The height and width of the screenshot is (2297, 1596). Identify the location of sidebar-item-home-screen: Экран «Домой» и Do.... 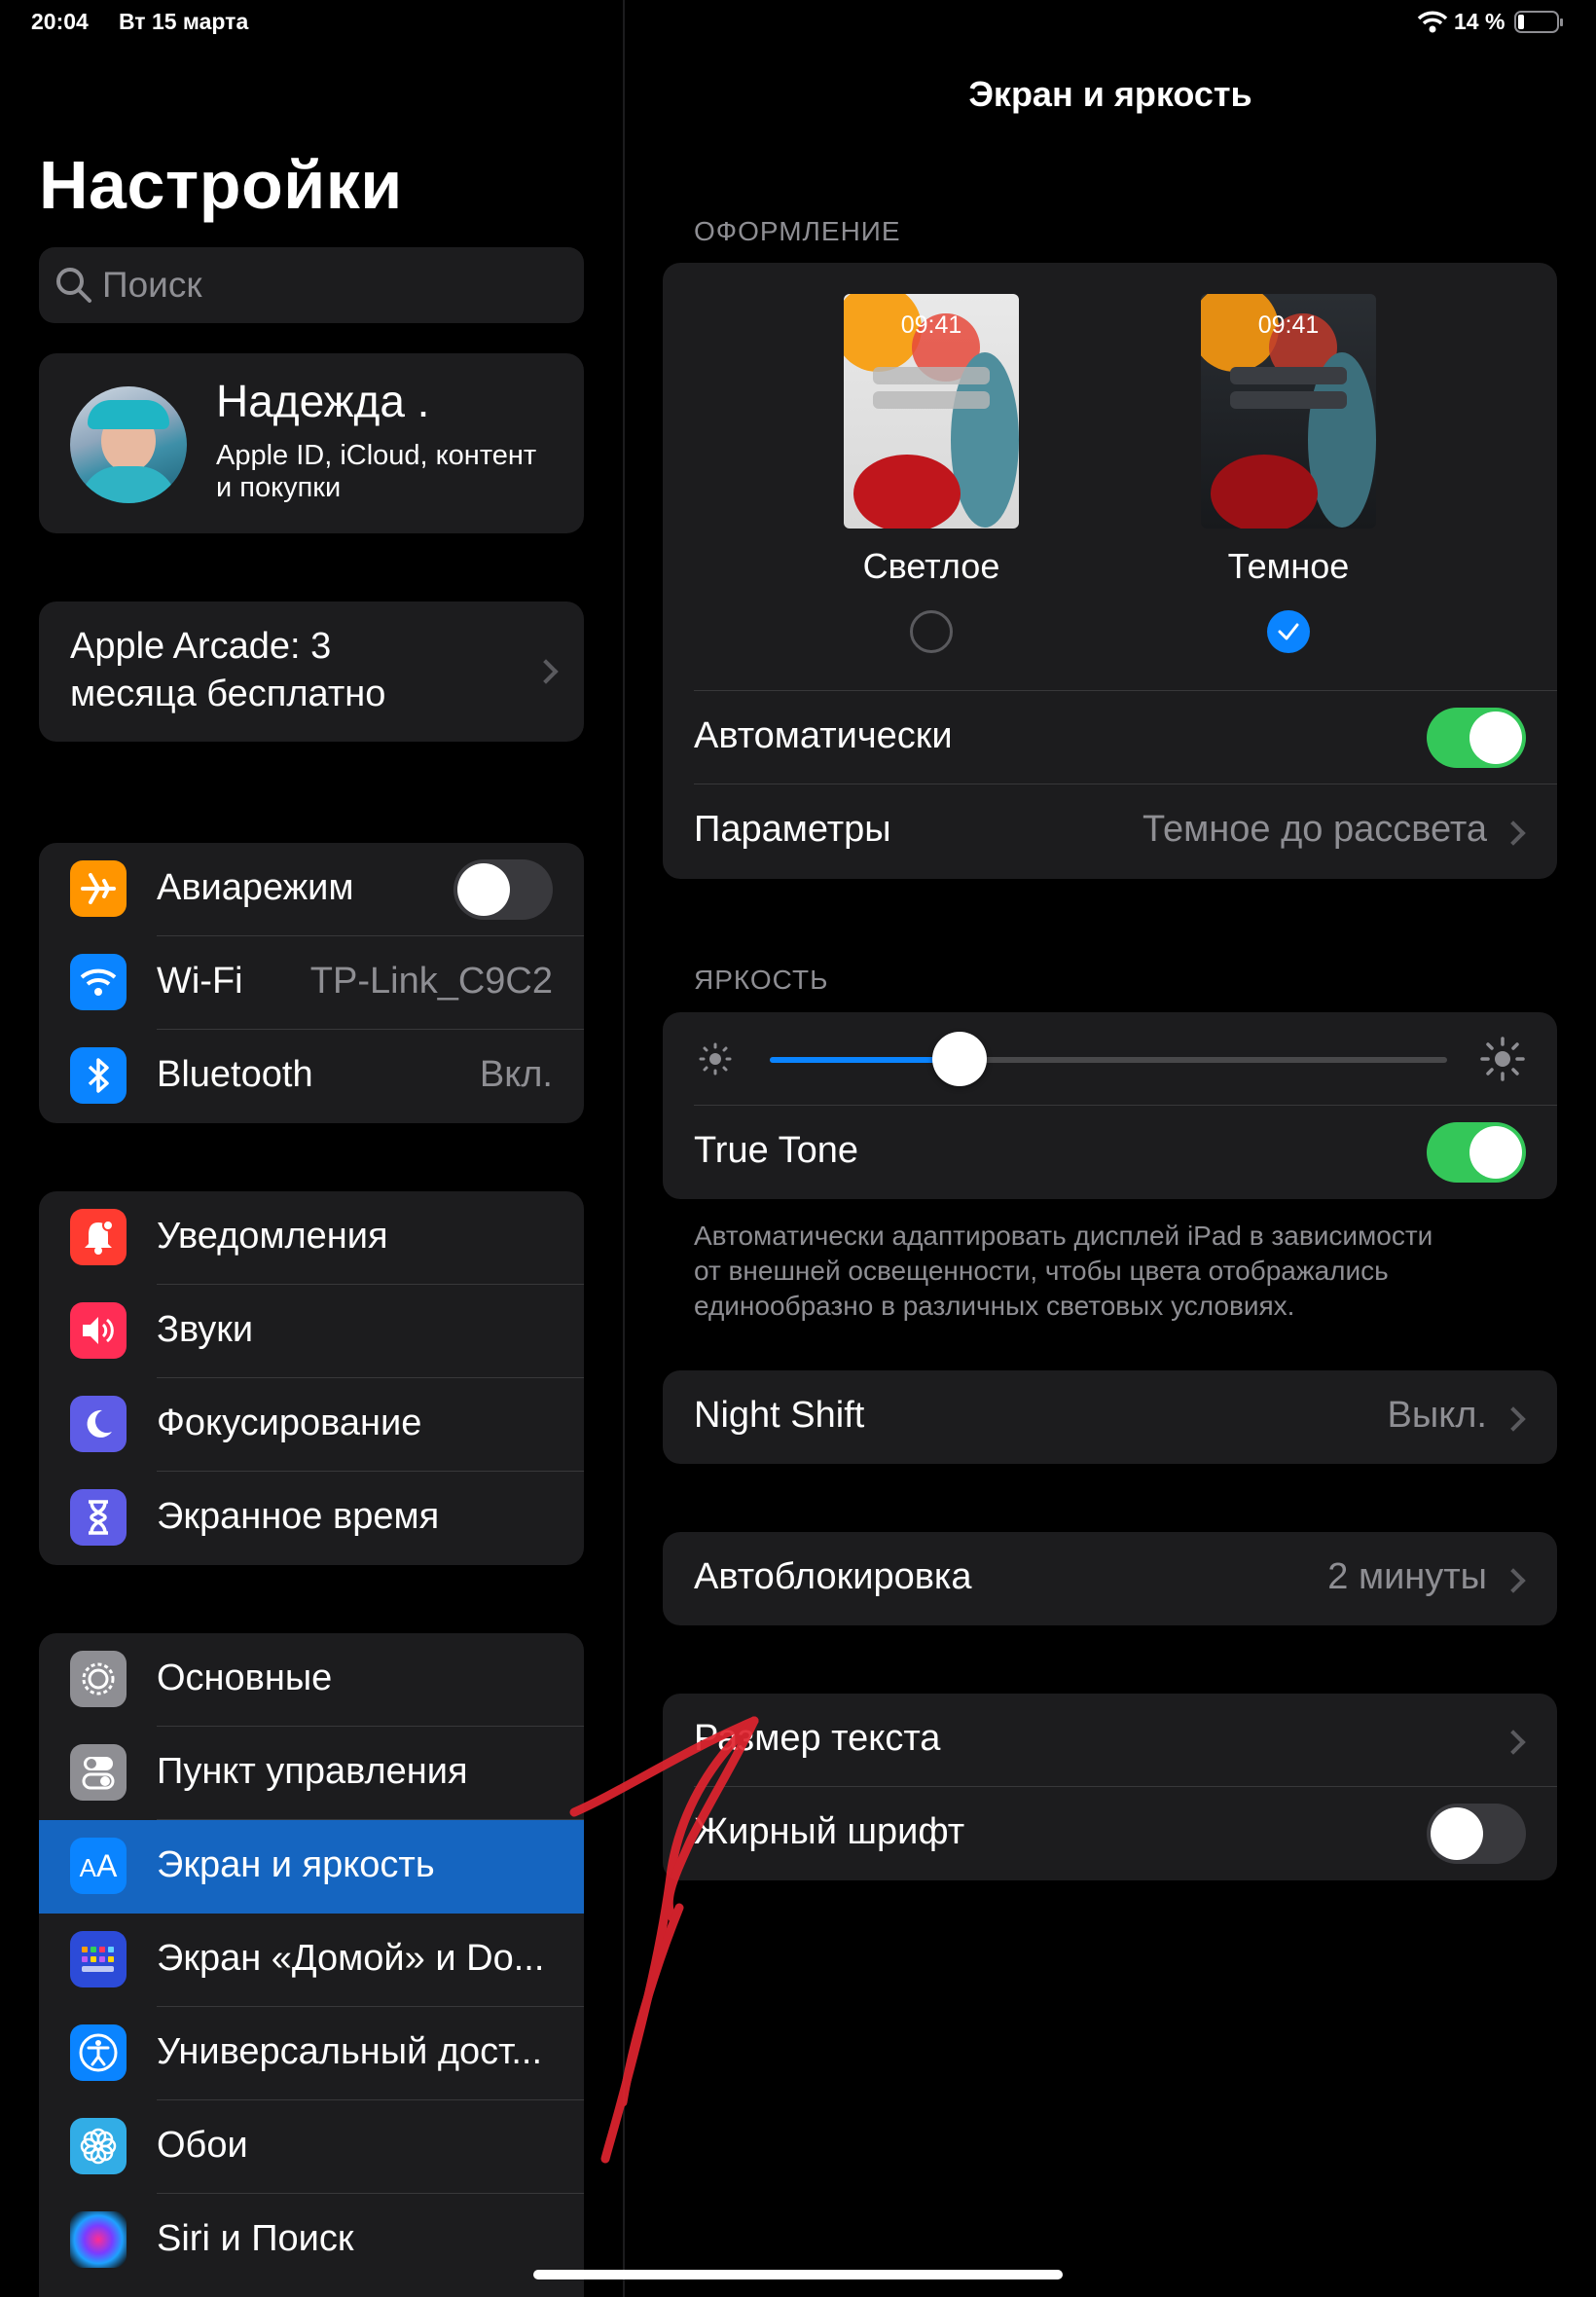
(311, 1960).